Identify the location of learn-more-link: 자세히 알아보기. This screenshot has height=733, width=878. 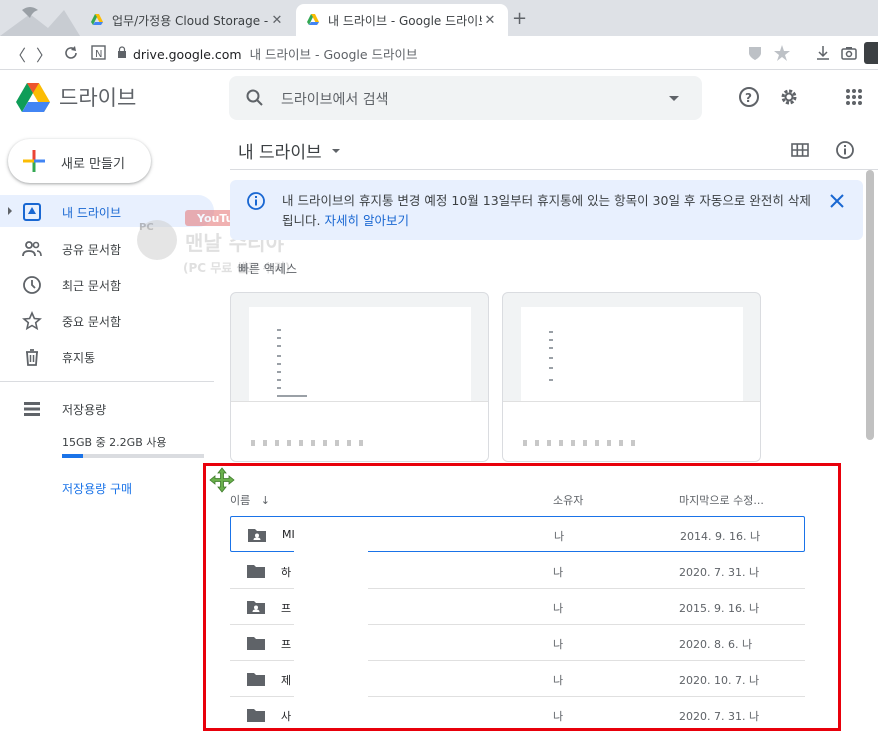
(366, 220).